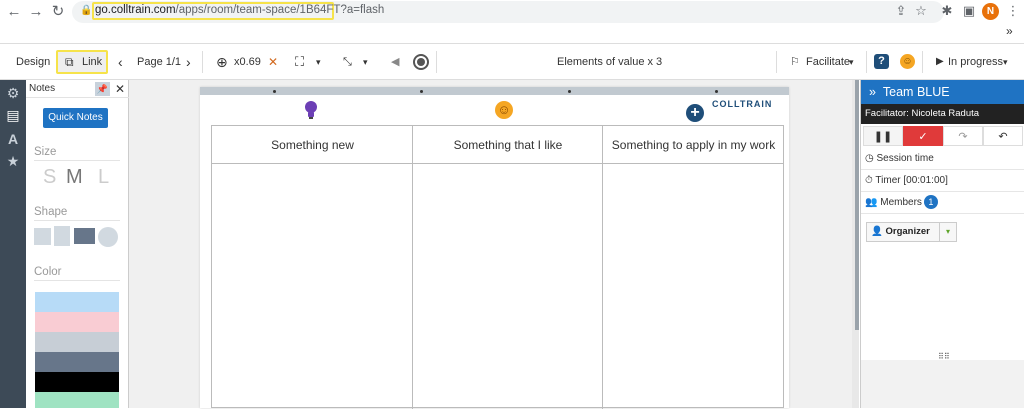  What do you see at coordinates (84, 236) in the screenshot?
I see `shape-wide` at bounding box center [84, 236].